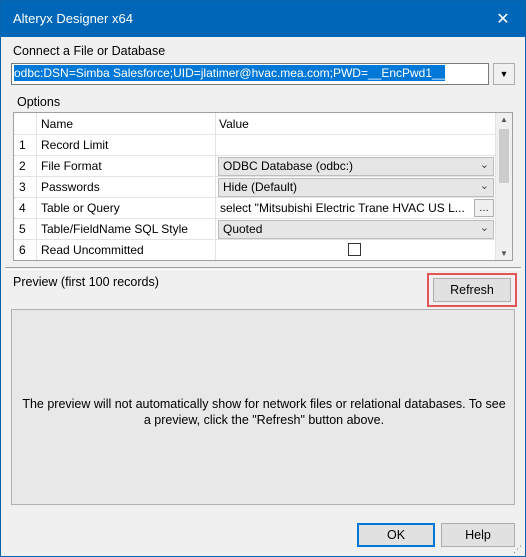  Describe the element at coordinates (263, 19) in the screenshot. I see `title-bar: Alteryx Designer x64 ✕` at that location.